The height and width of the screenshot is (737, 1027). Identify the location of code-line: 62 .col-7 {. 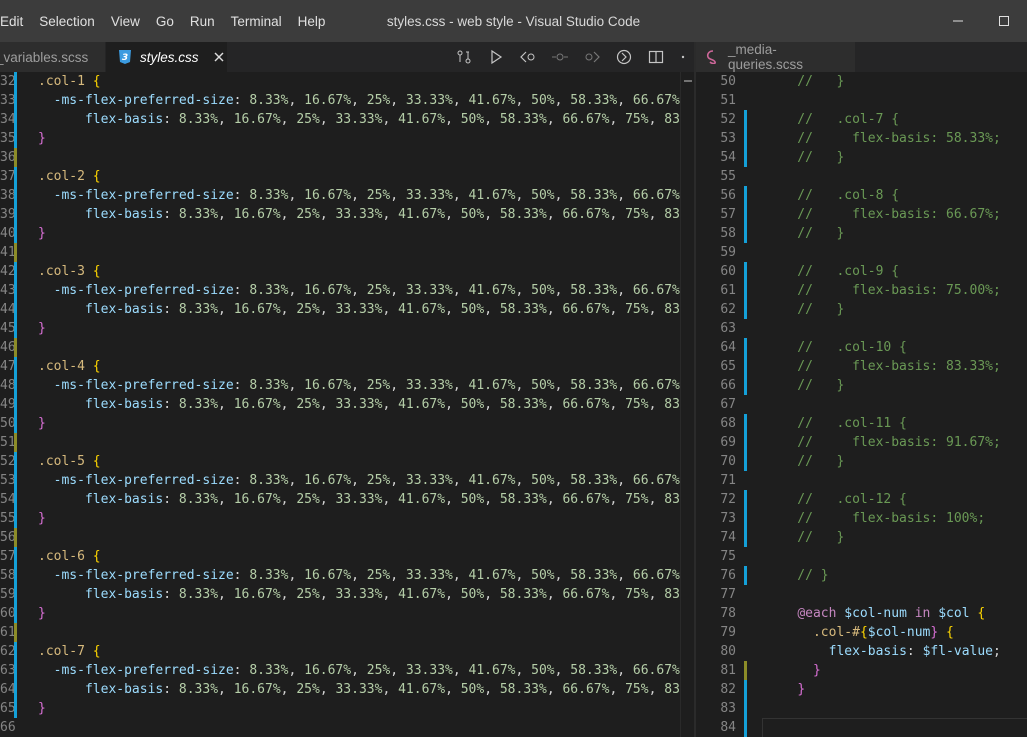
(347, 651).